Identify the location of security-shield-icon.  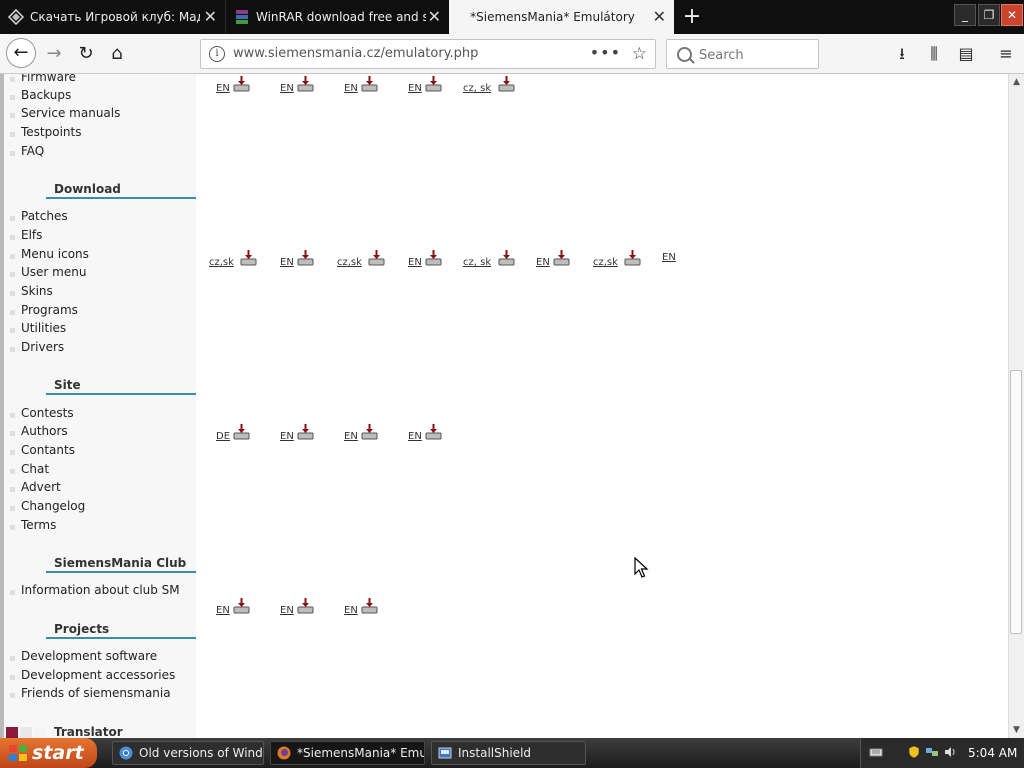
(914, 752).